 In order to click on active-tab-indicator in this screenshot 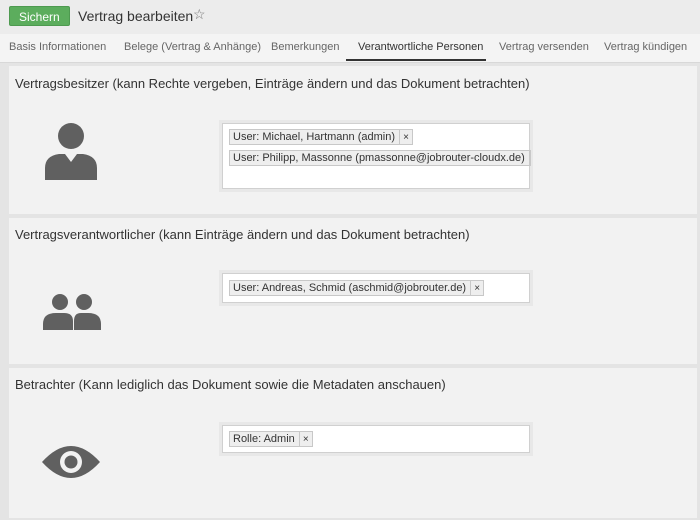, I will do `click(416, 60)`.